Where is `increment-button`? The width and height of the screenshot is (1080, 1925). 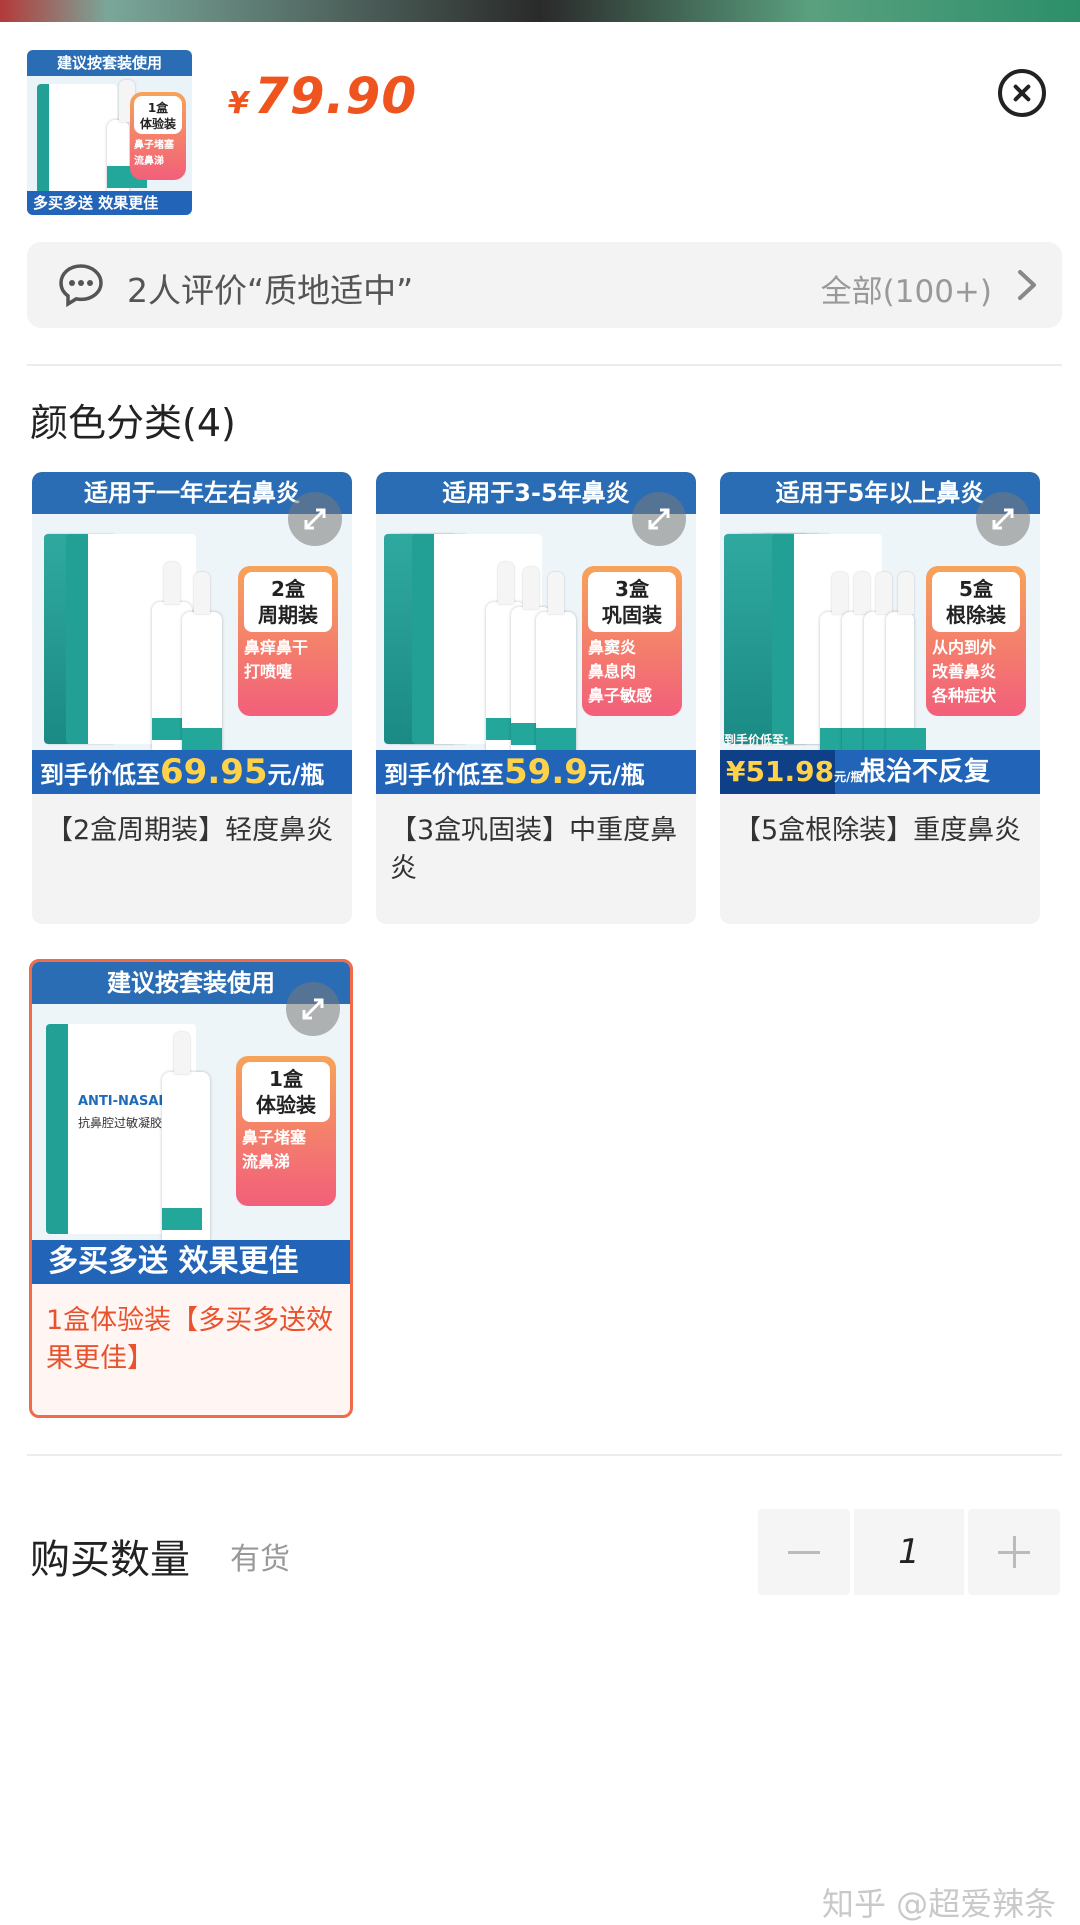 increment-button is located at coordinates (1014, 1552).